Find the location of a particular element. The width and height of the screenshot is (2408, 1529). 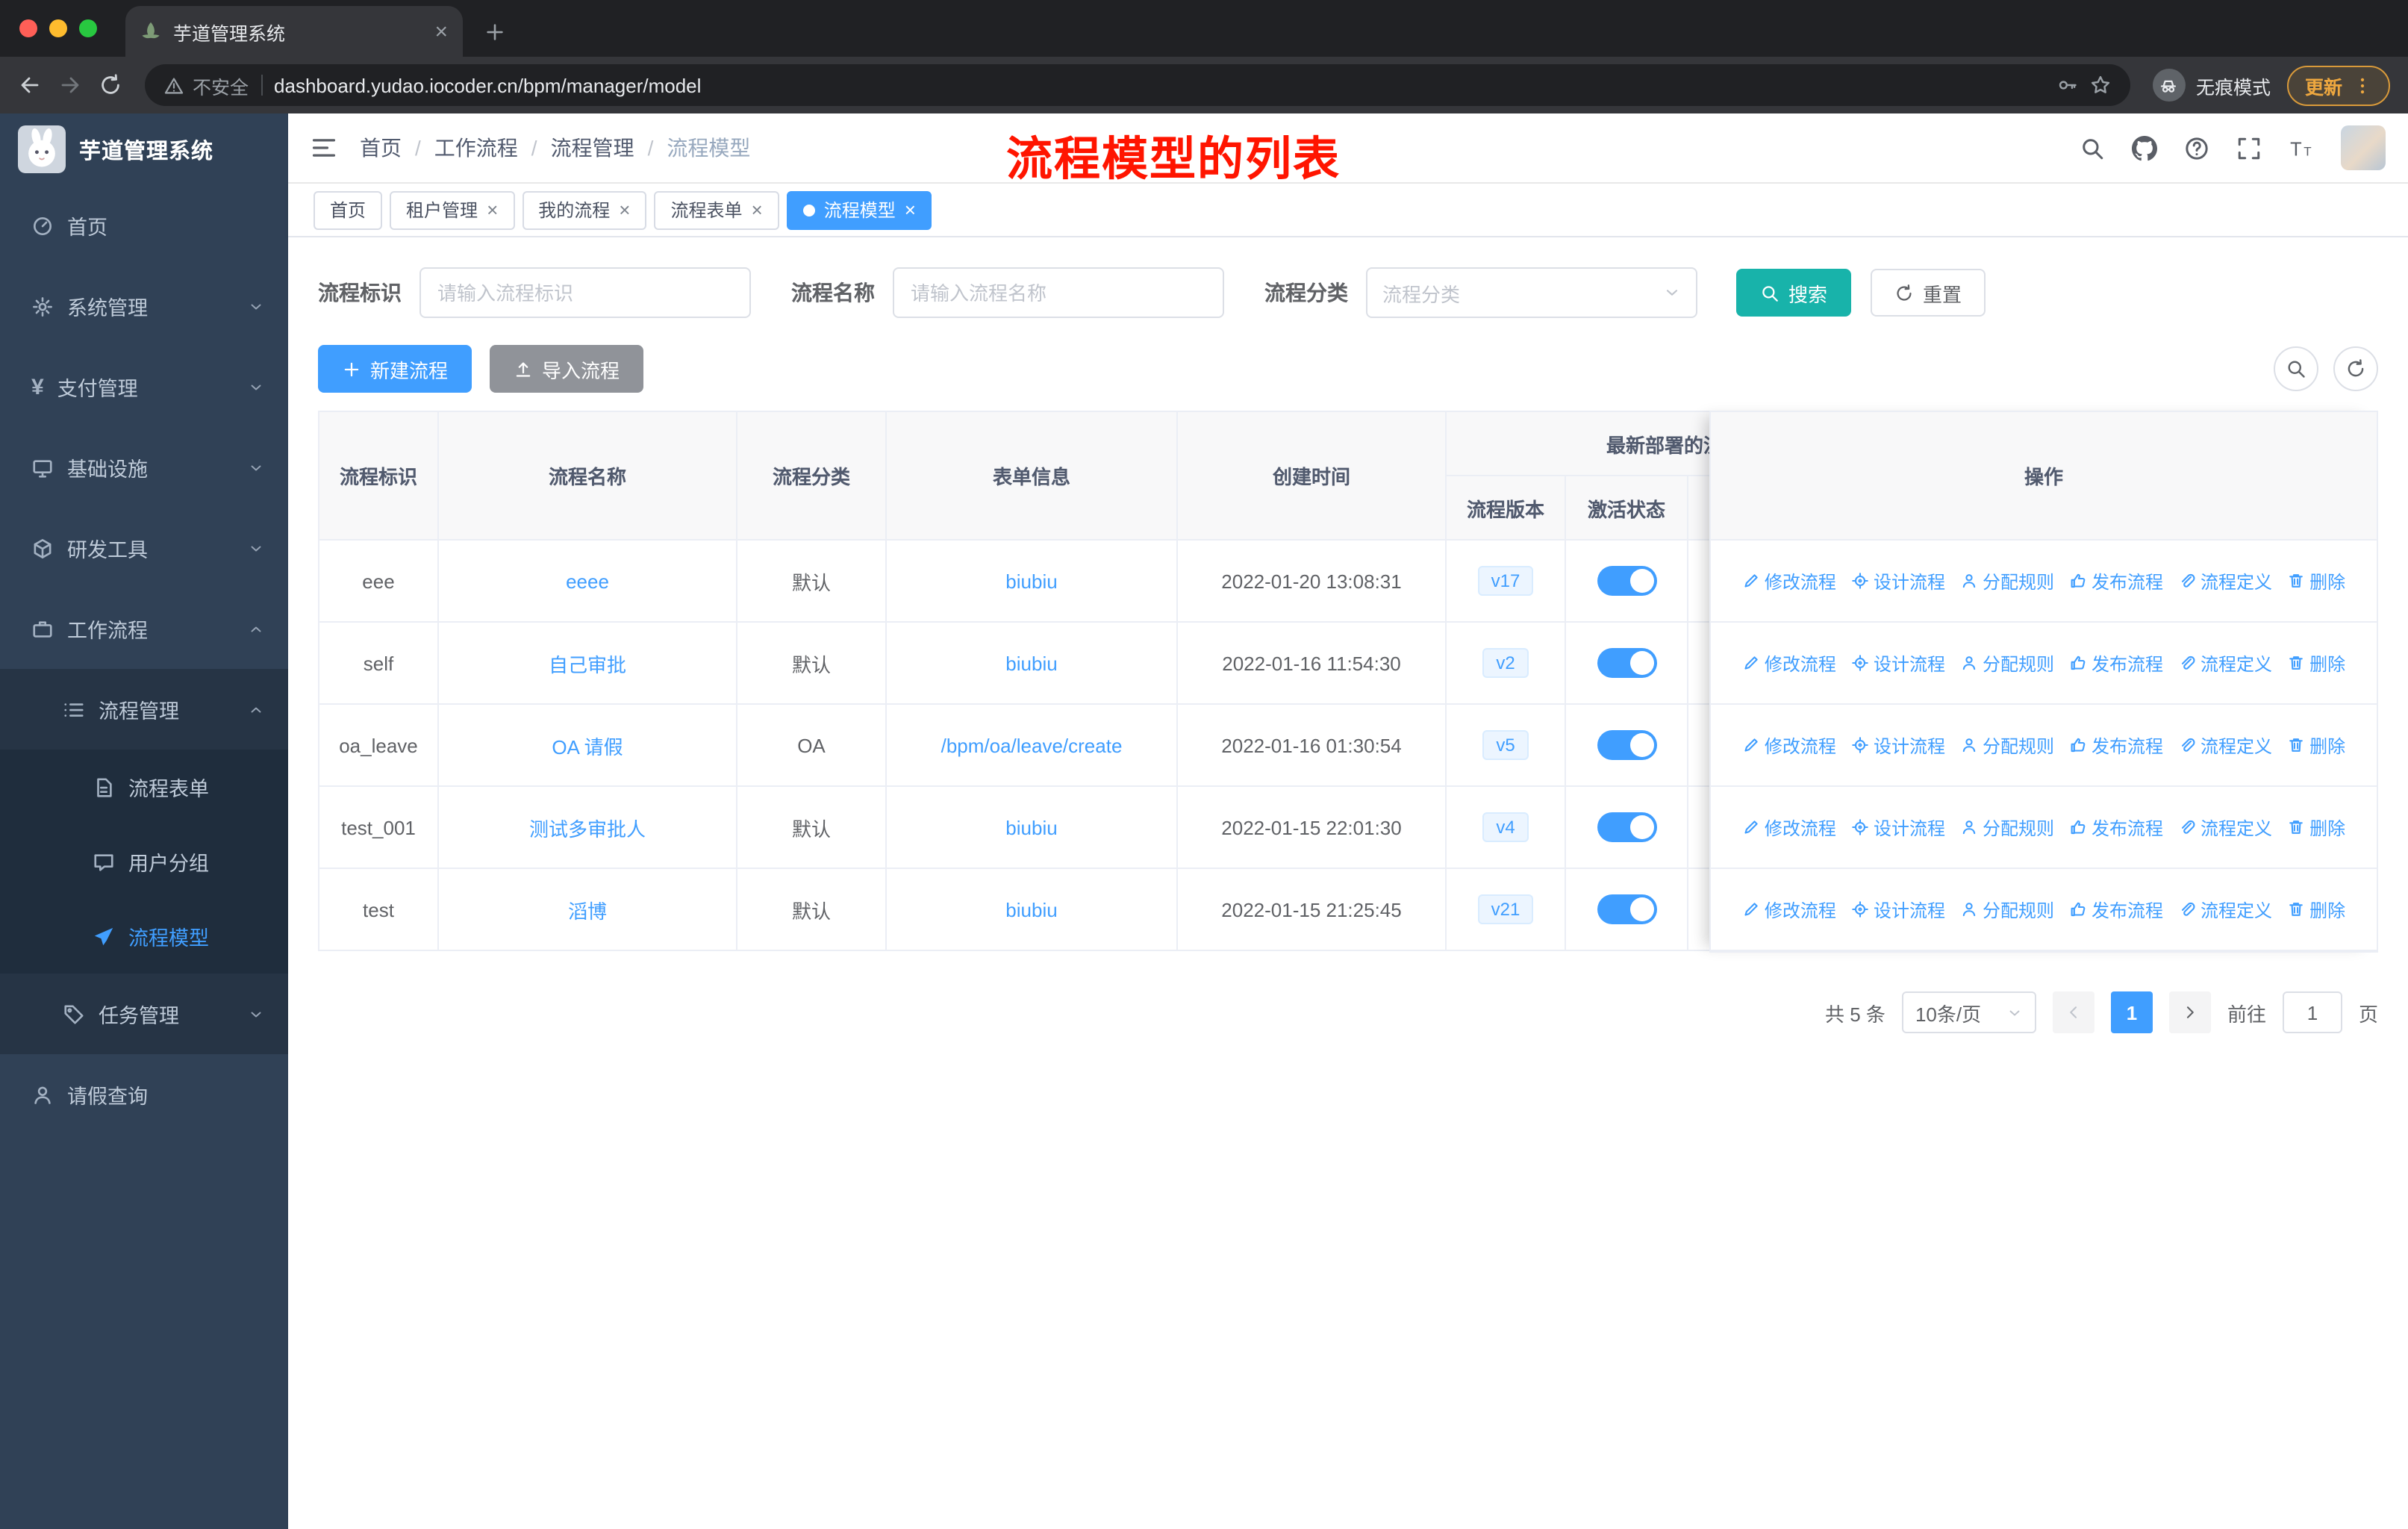

browser-menu-icon is located at coordinates (2362, 85).